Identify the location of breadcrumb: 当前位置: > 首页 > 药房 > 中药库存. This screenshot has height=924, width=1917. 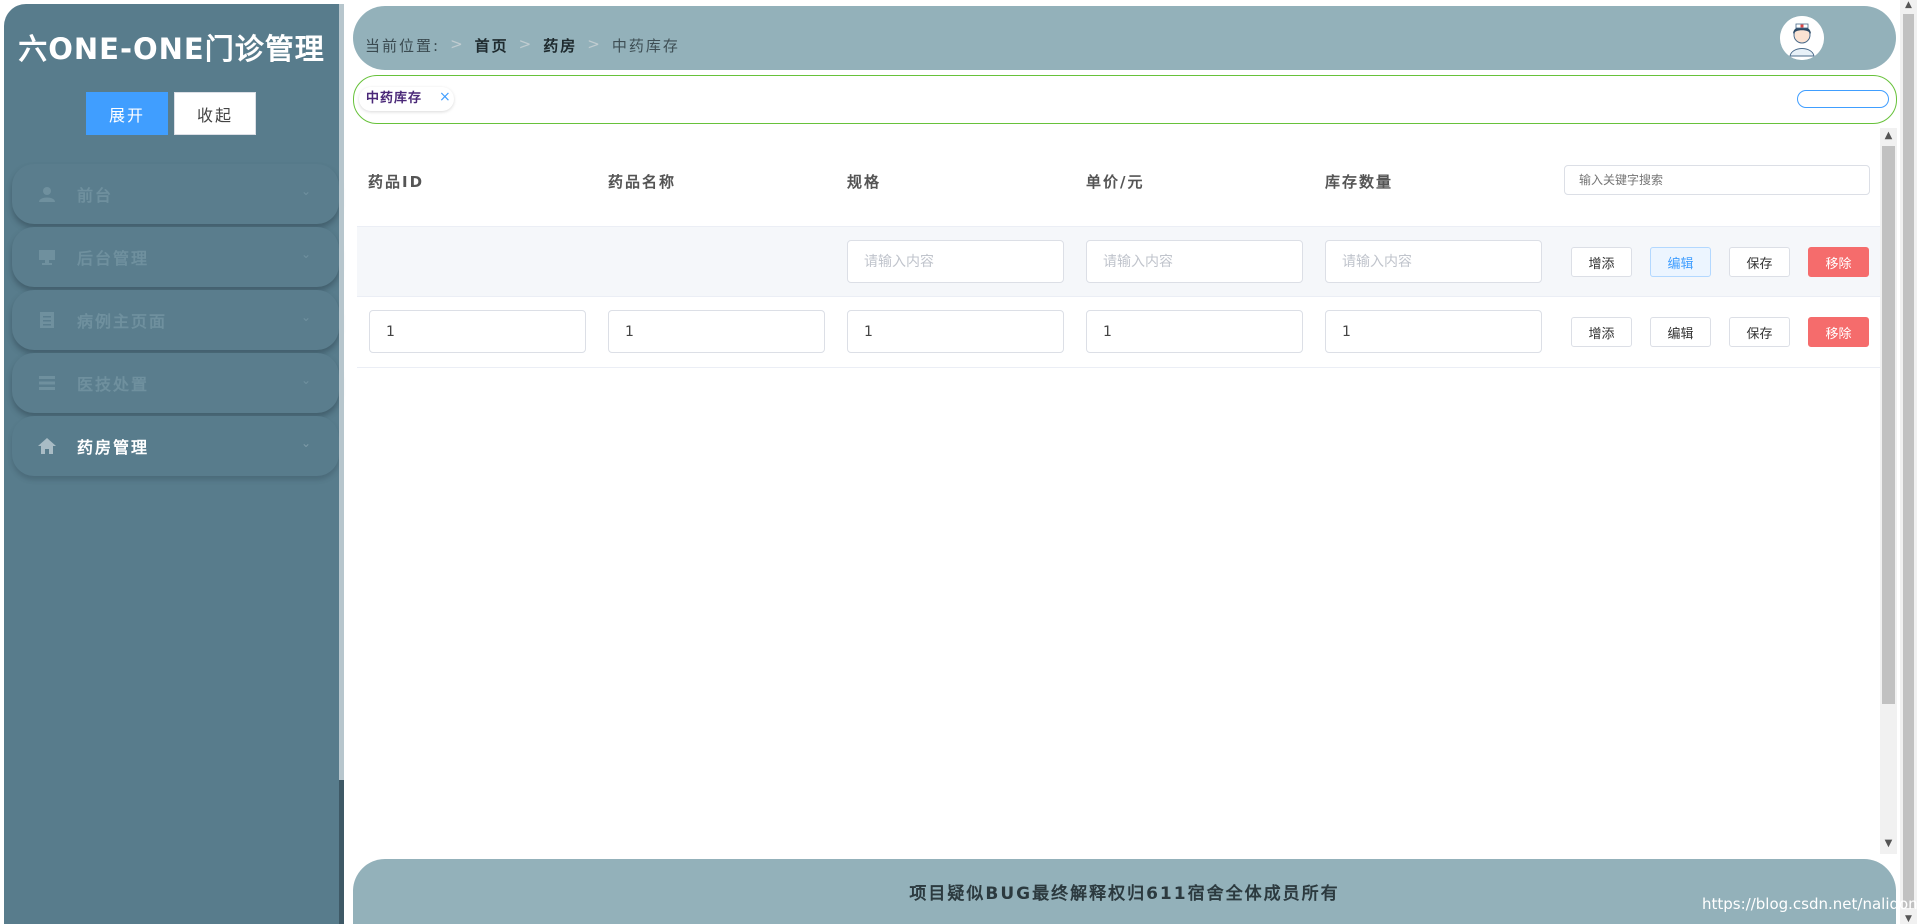
(522, 45).